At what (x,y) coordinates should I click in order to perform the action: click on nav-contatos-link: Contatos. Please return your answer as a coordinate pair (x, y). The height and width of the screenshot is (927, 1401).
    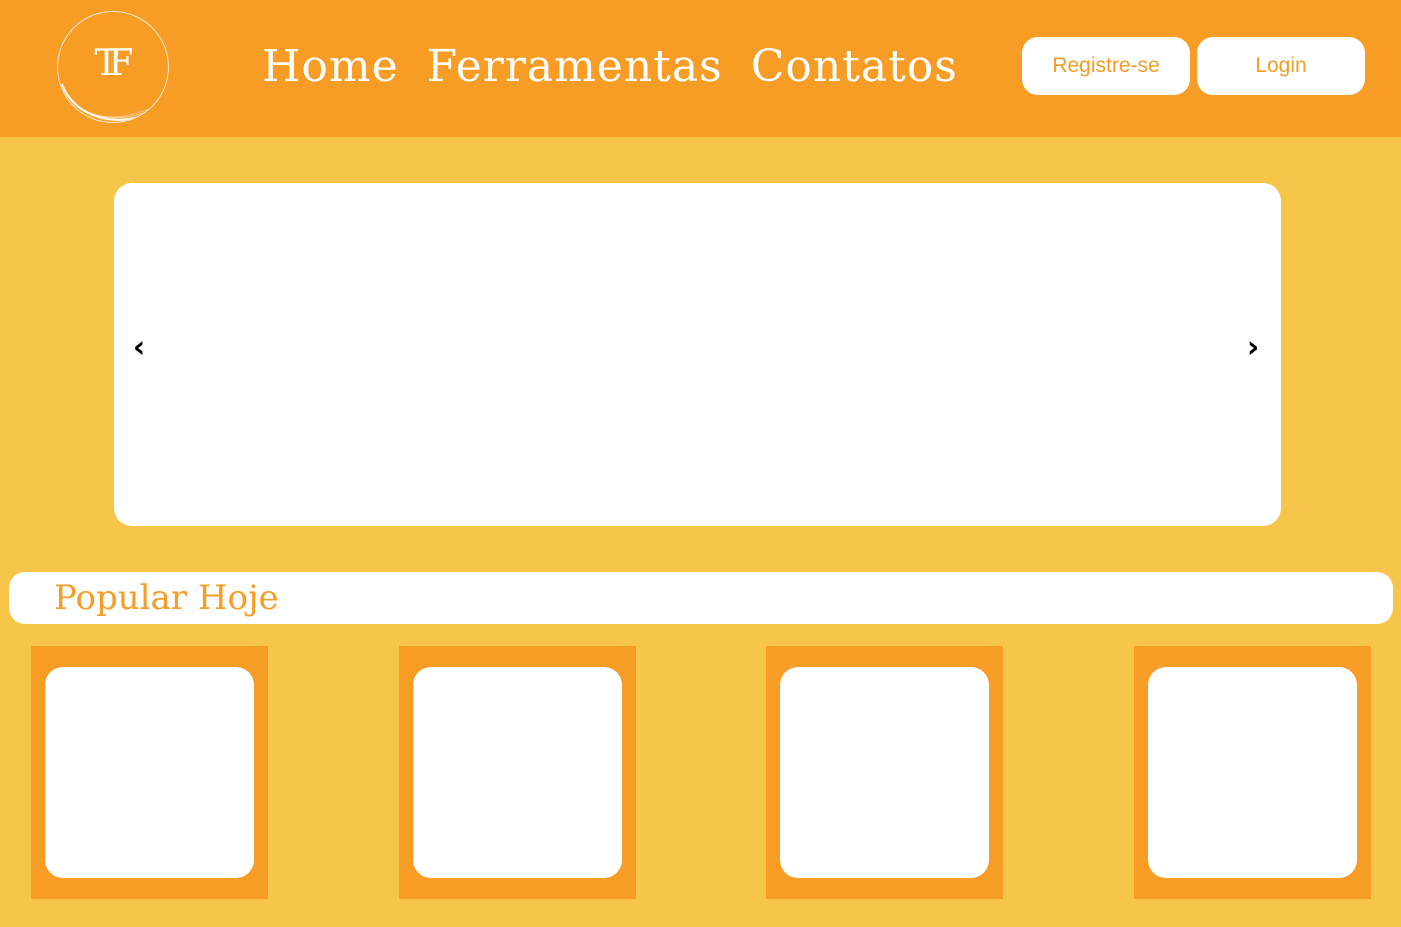
    Looking at the image, I should click on (854, 67).